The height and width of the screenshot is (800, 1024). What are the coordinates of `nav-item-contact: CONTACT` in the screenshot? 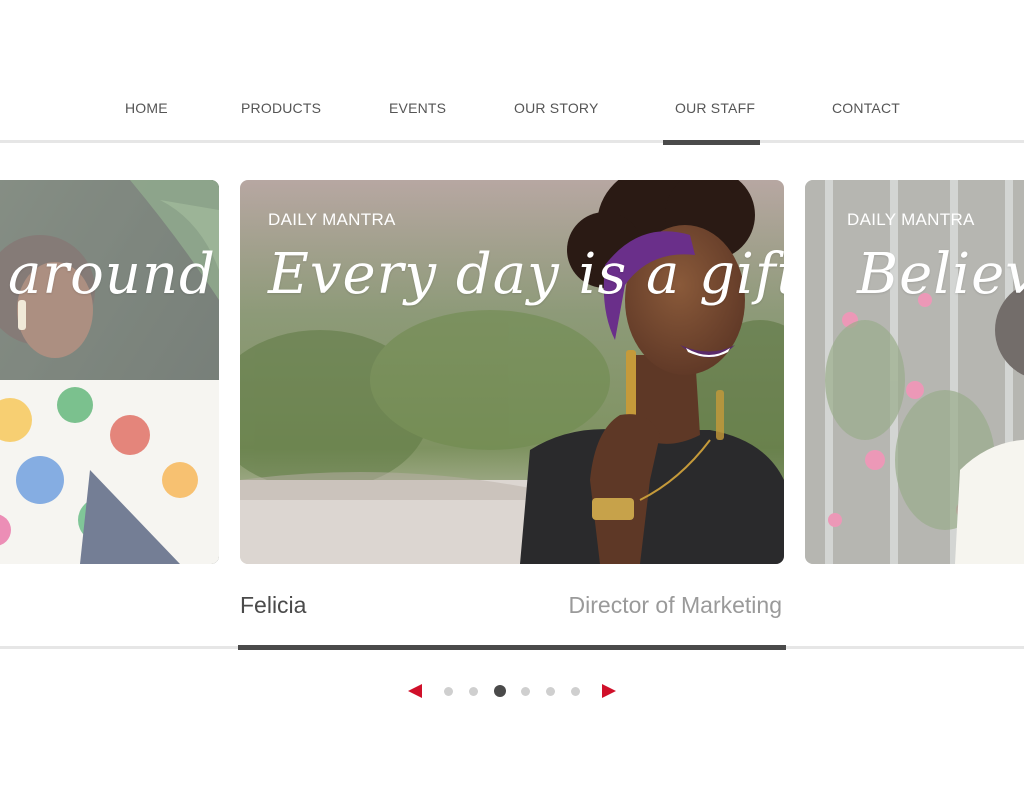 It's located at (866, 108).